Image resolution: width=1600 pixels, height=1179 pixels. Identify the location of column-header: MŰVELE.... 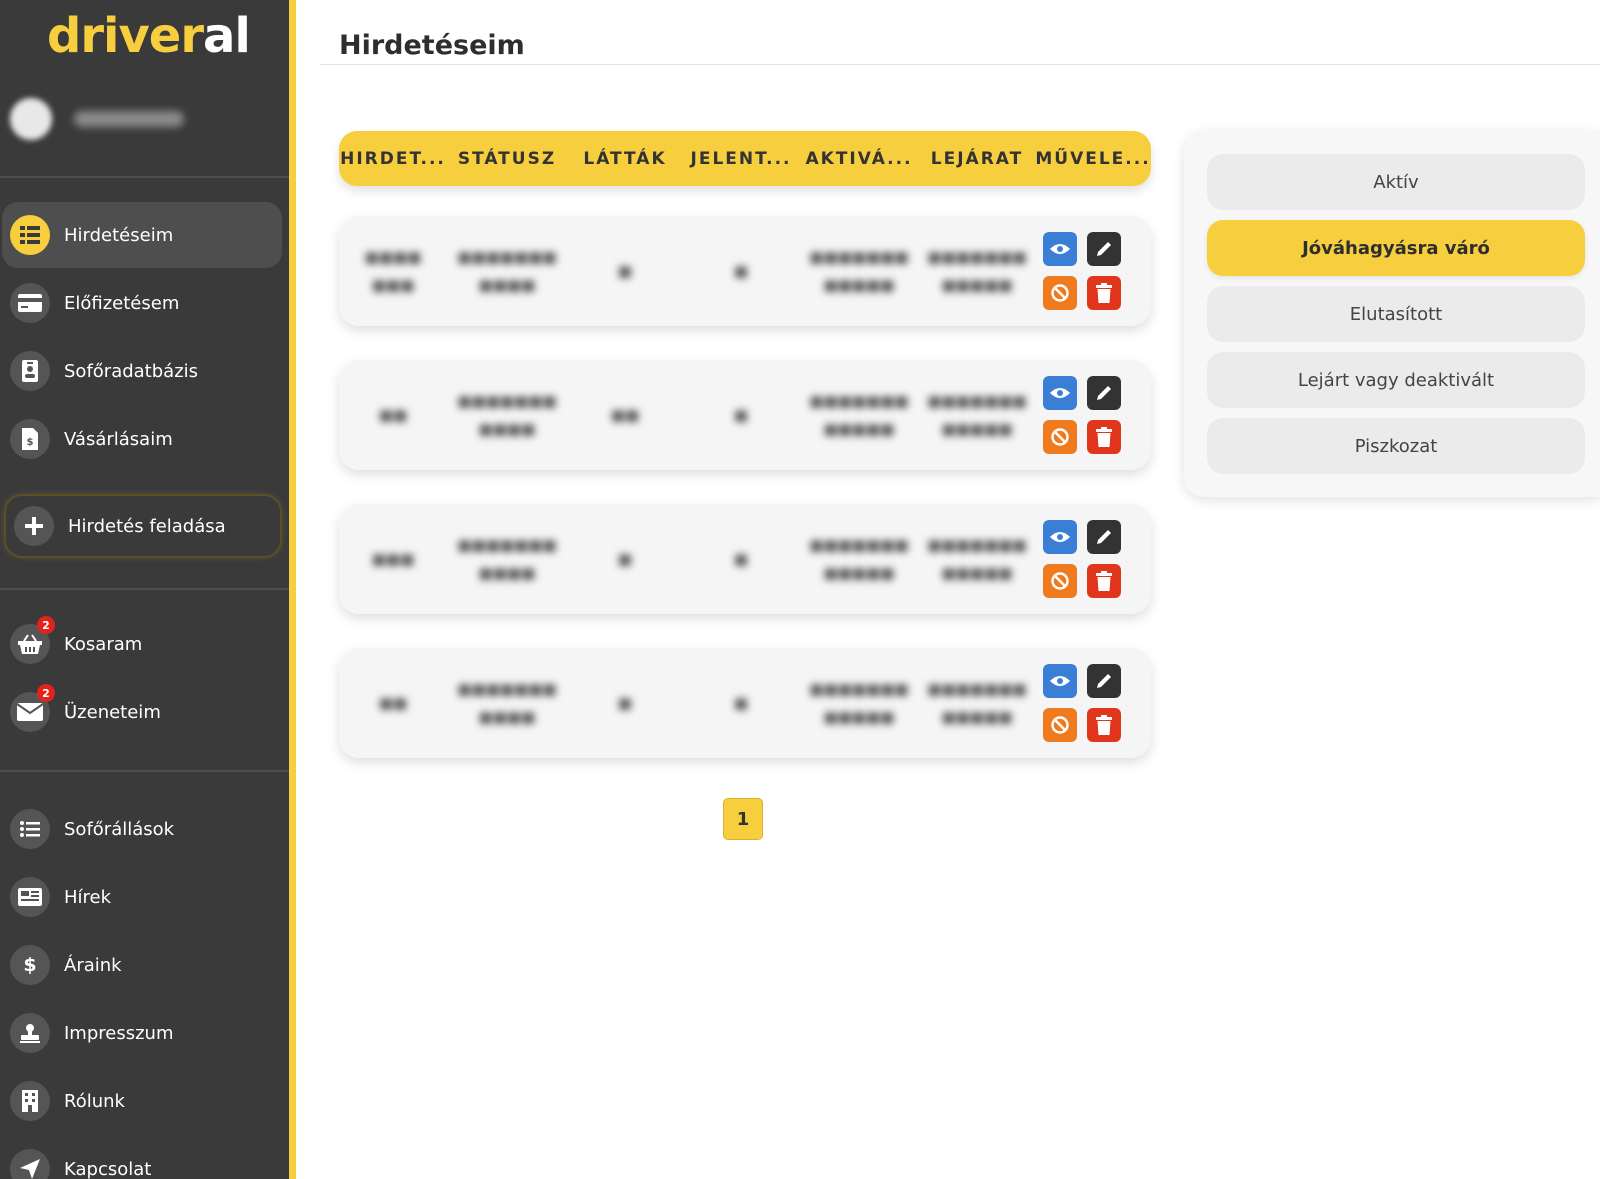
(1093, 159).